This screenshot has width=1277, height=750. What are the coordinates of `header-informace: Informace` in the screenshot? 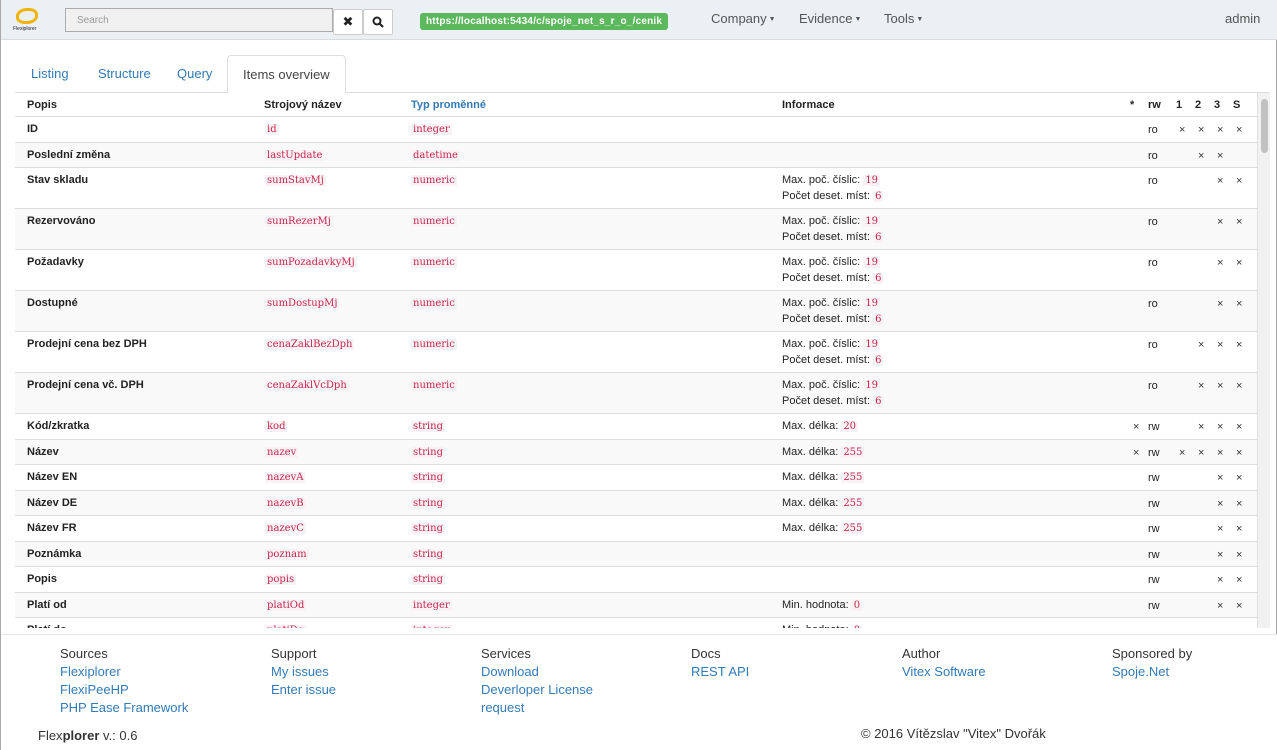 It's located at (808, 105).